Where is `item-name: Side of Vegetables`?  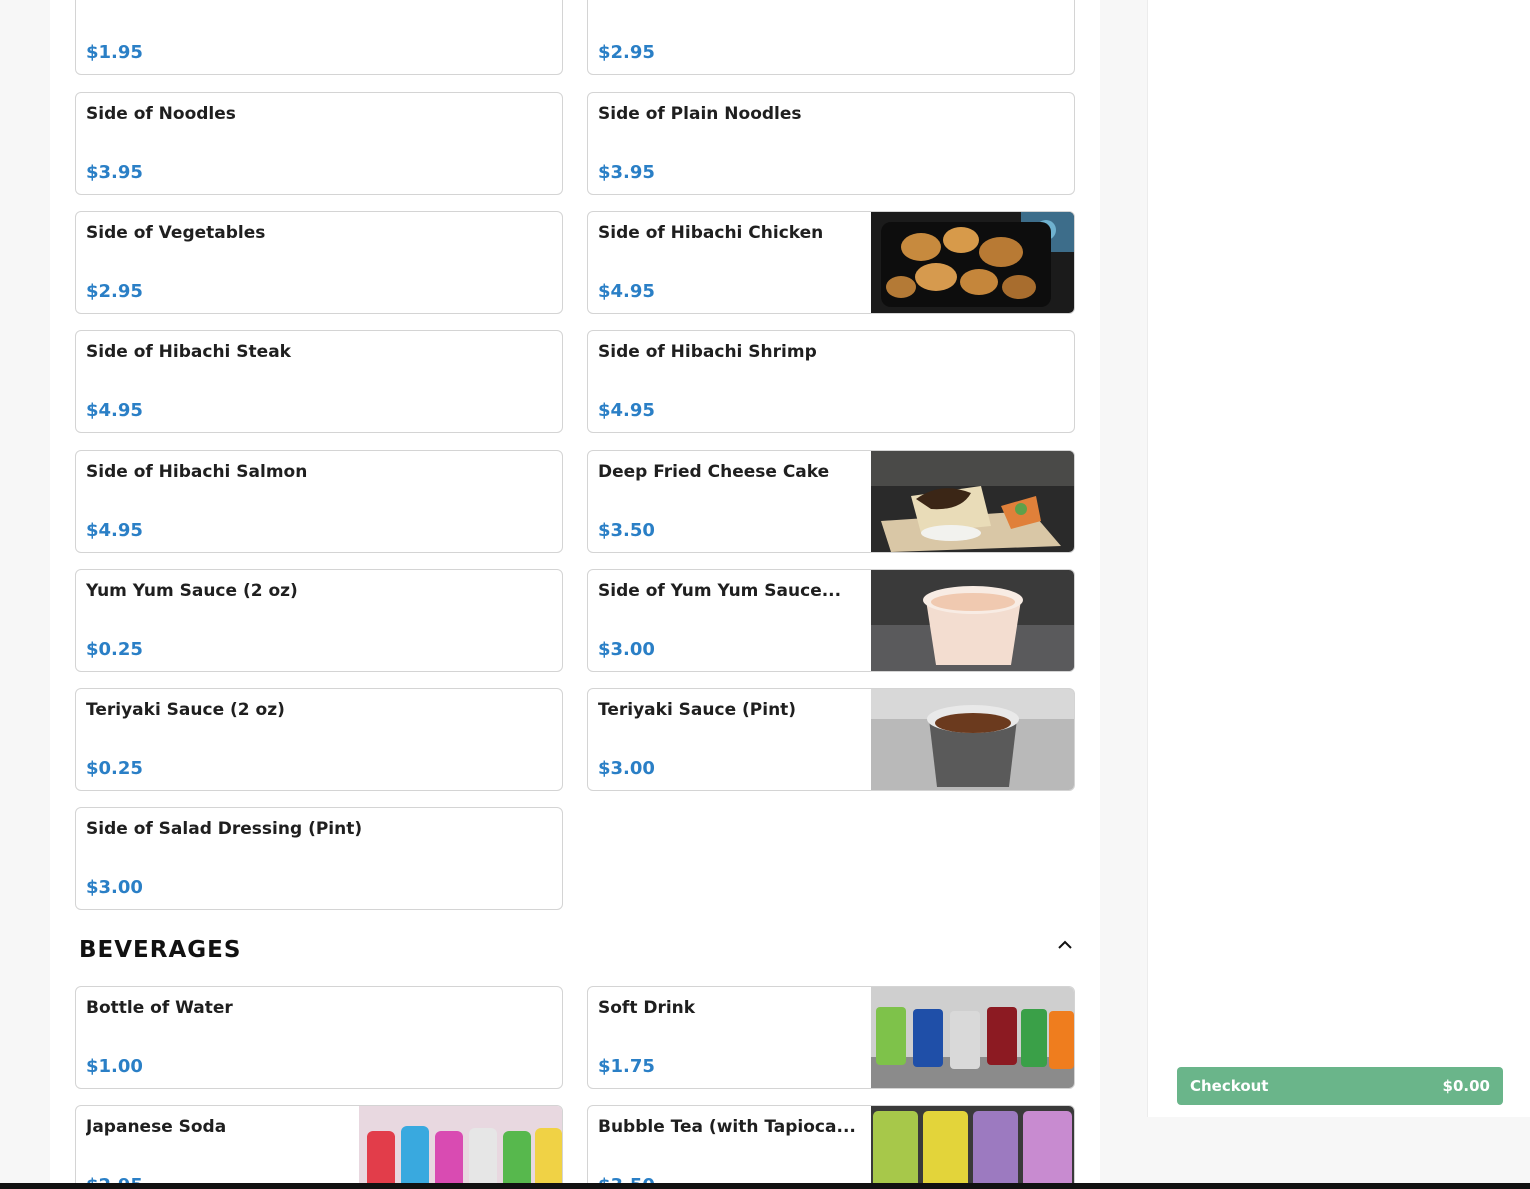
item-name: Side of Vegetables is located at coordinates (176, 233).